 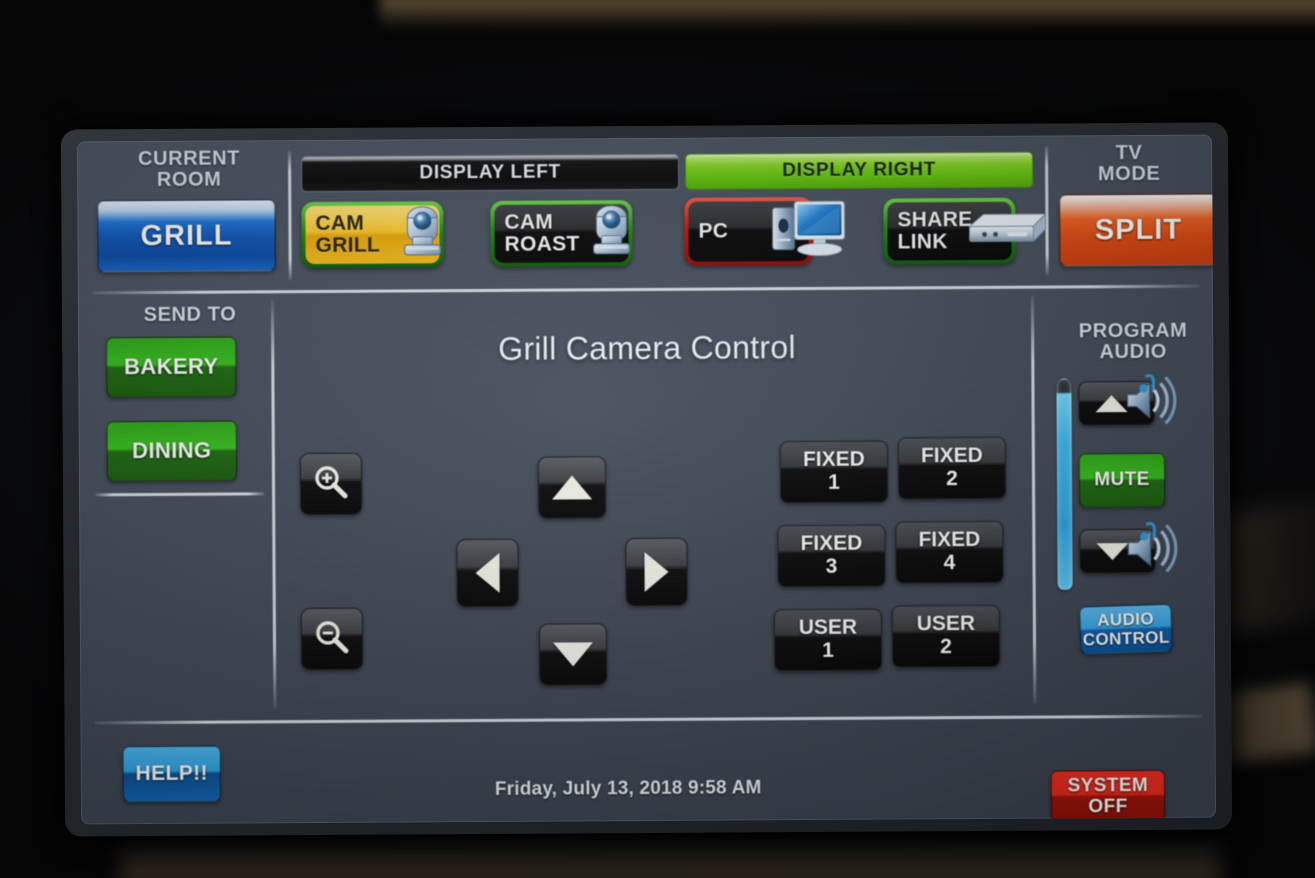 I want to click on preset-fixed-3-button: FIXED 3, so click(x=831, y=556).